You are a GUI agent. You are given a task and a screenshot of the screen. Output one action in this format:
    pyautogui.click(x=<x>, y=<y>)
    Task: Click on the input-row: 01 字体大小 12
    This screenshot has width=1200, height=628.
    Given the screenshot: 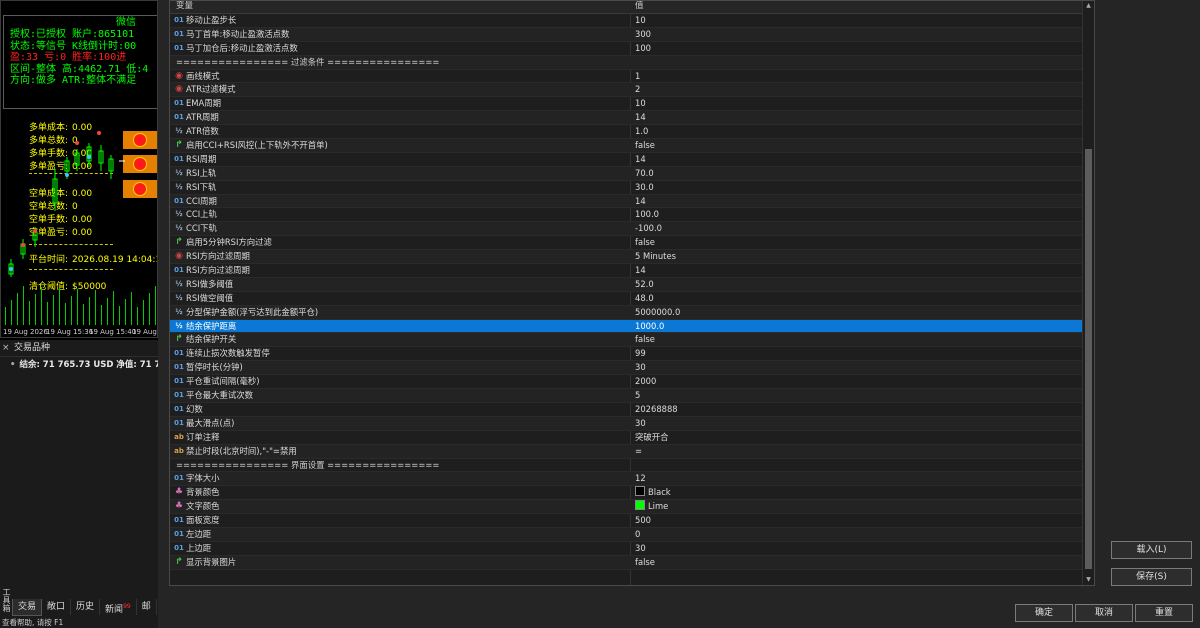 What is the action you would take?
    pyautogui.click(x=632, y=479)
    